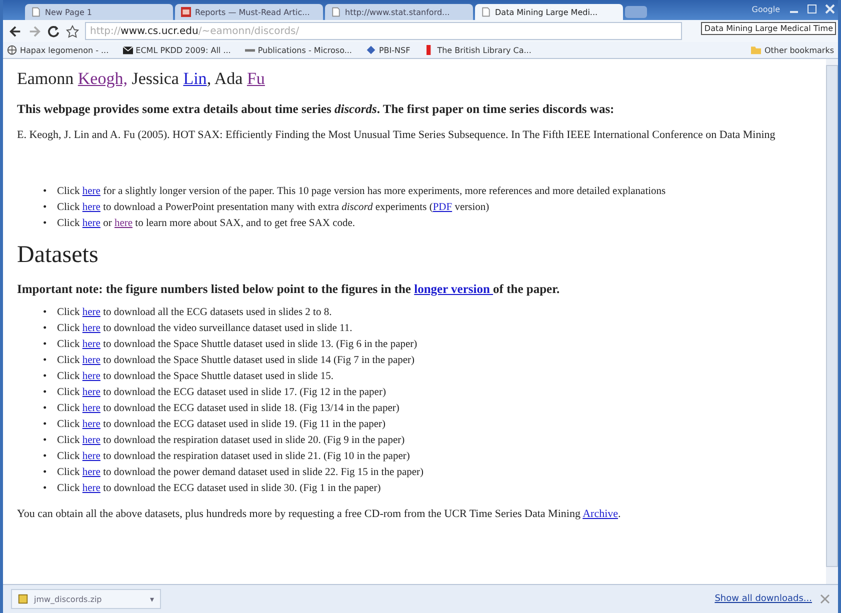 The width and height of the screenshot is (841, 613). What do you see at coordinates (204, 329) in the screenshot?
I see `list-item-text: Click here to download the video surveillance dataset used in slide 11.` at bounding box center [204, 329].